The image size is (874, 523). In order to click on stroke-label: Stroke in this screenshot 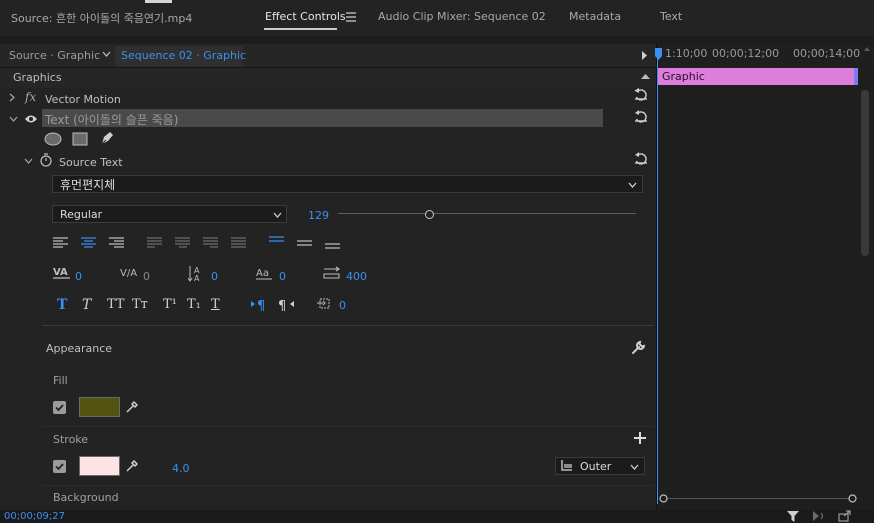, I will do `click(71, 439)`.